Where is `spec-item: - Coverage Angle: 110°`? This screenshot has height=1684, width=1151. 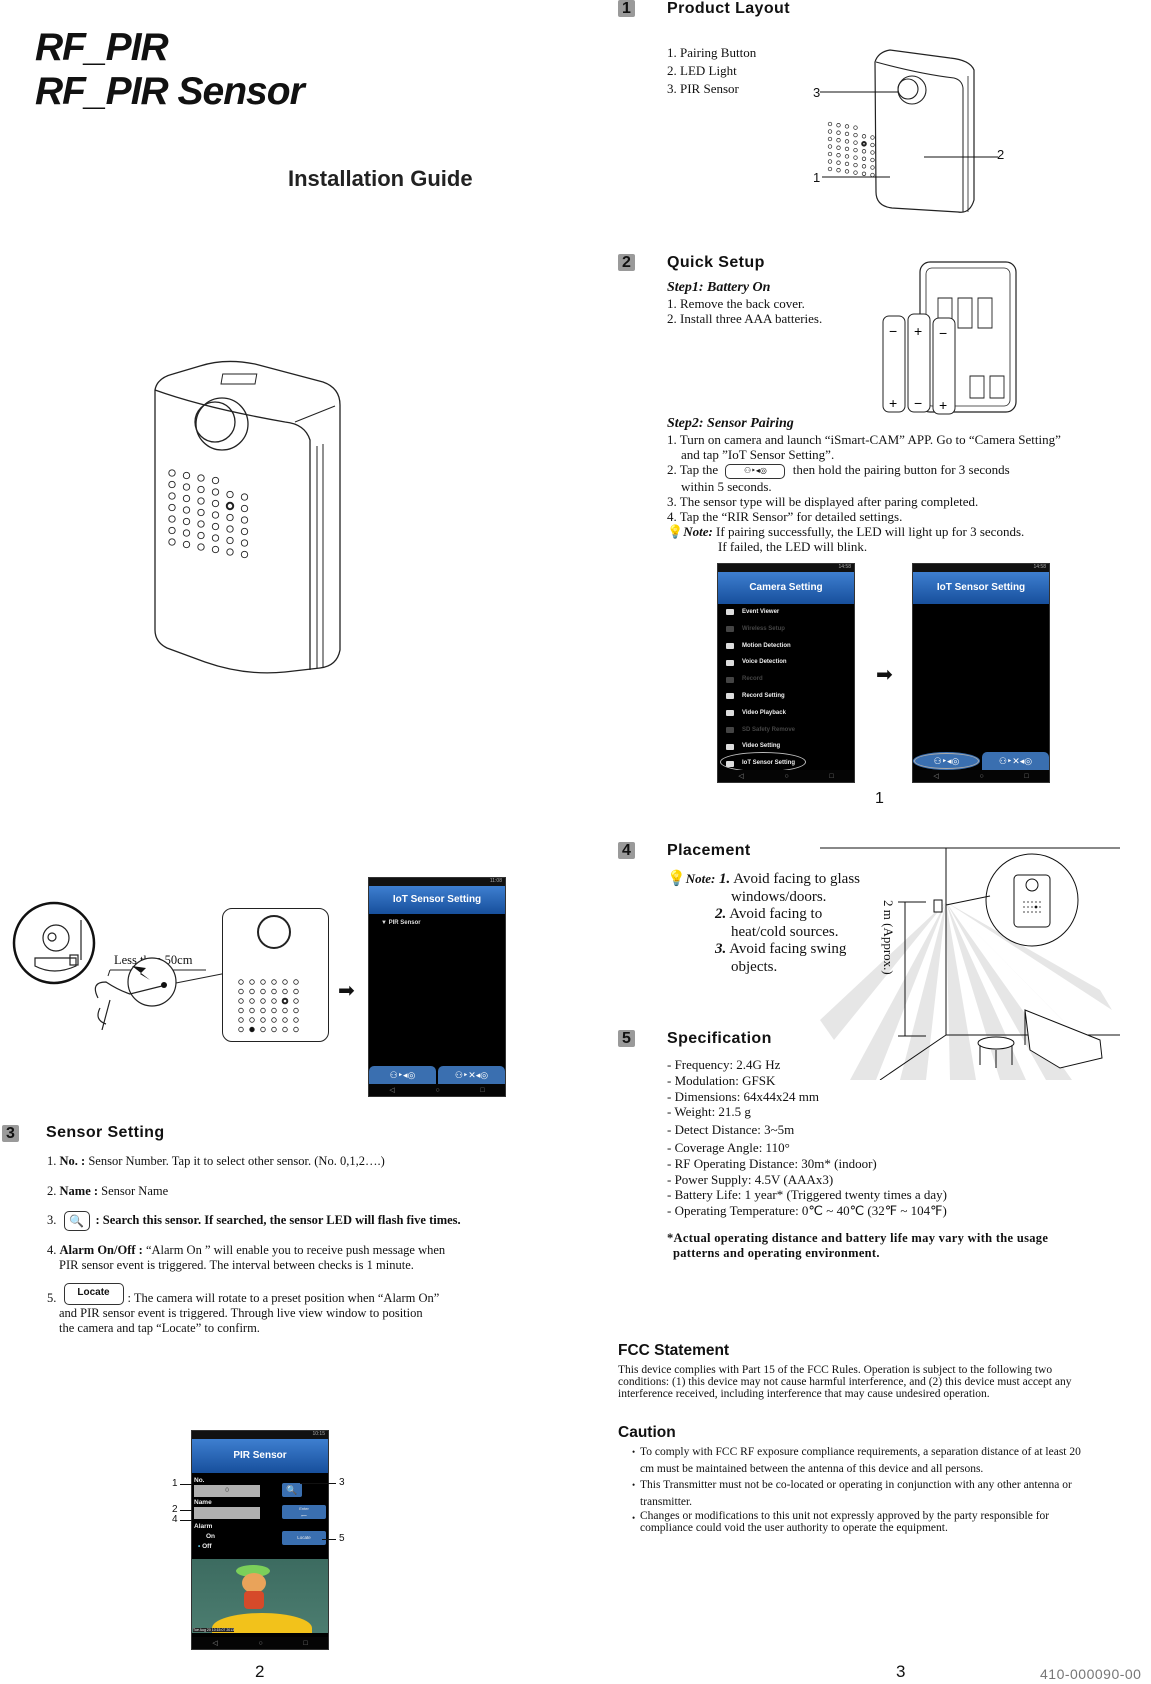
spec-item: - Coverage Angle: 110° is located at coordinates (728, 1147).